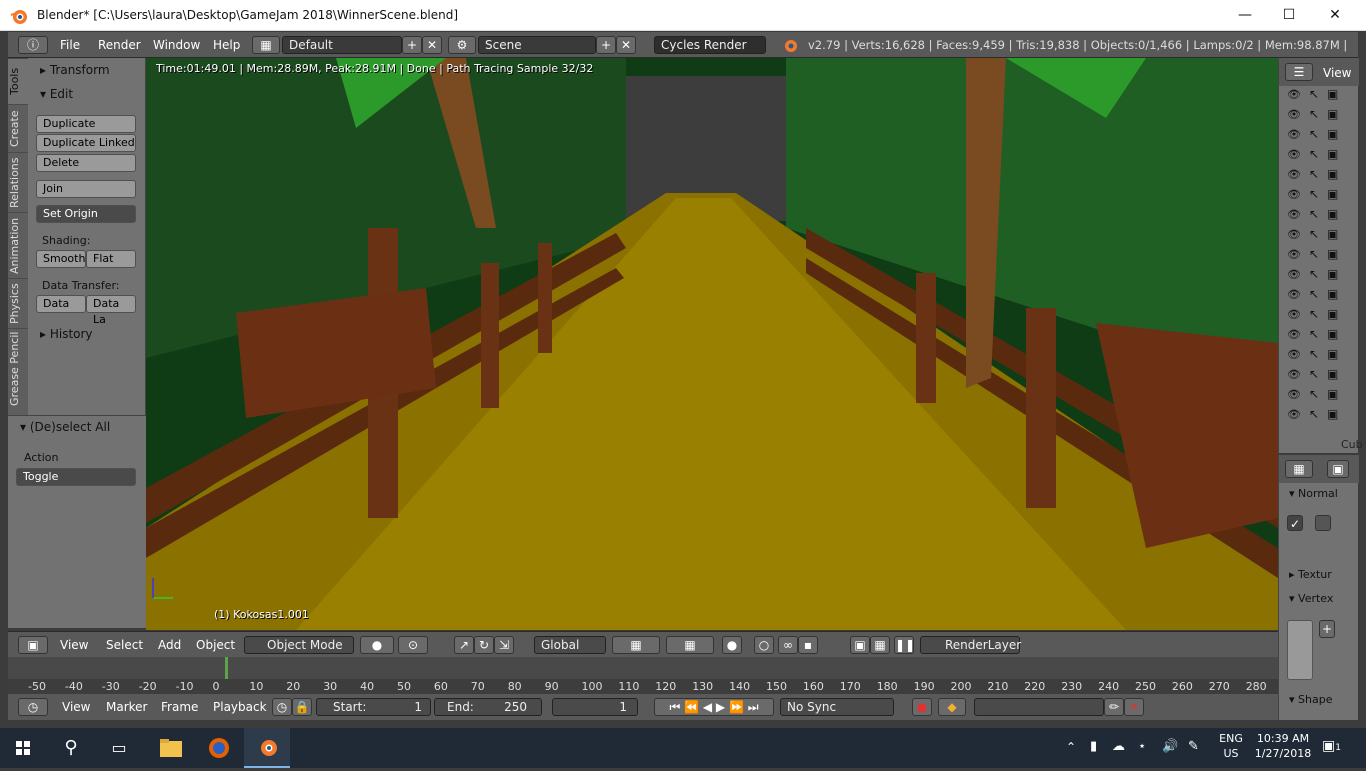 Image resolution: width=1366 pixels, height=771 pixels. I want to click on transform-orientation-select: Global, so click(570, 645).